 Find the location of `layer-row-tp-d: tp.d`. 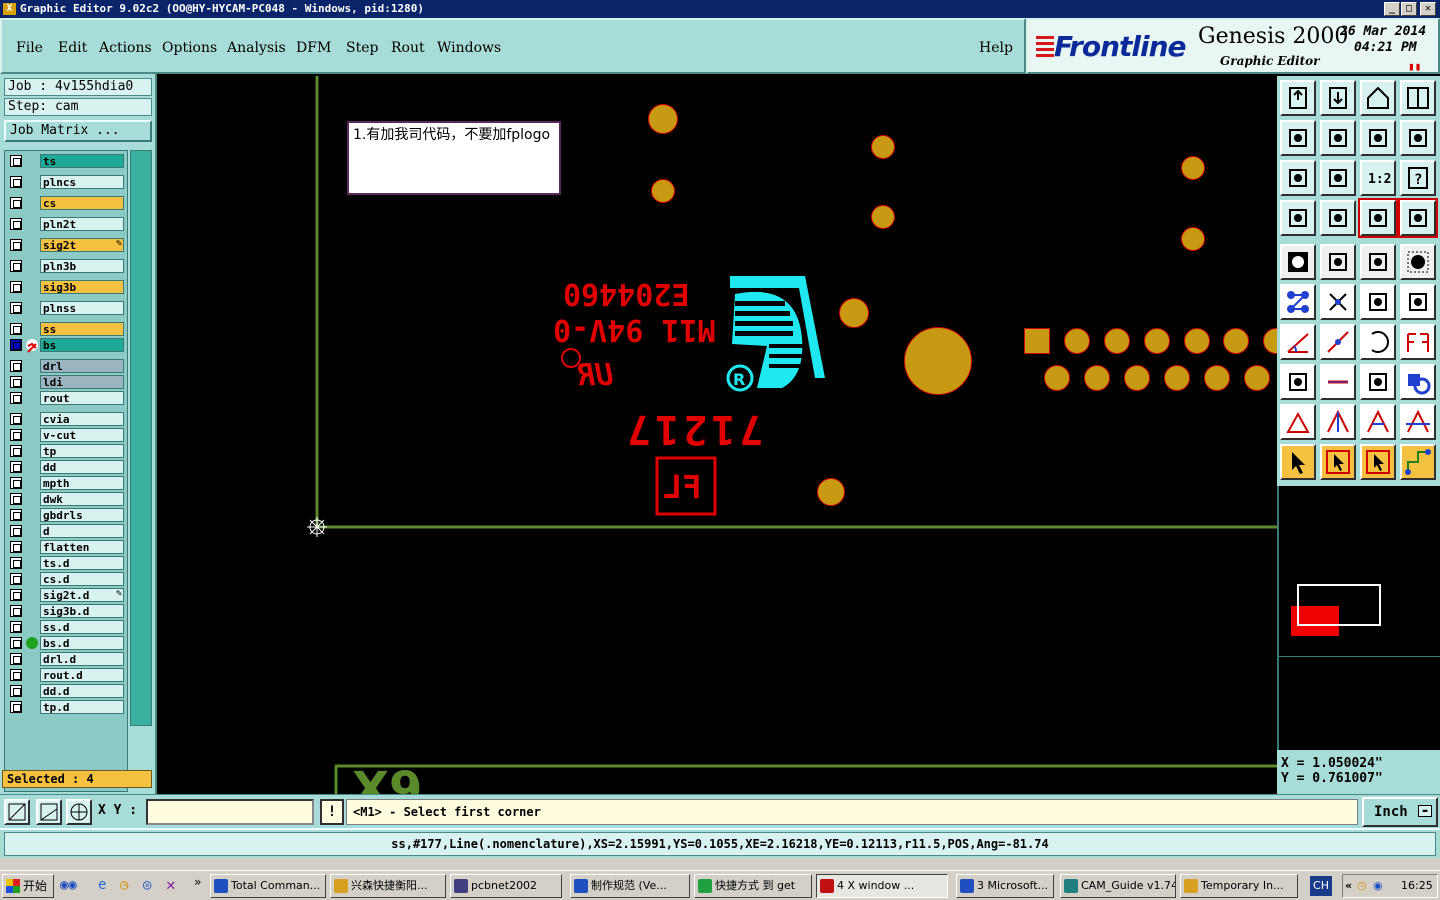

layer-row-tp-d: tp.d is located at coordinates (66, 707).